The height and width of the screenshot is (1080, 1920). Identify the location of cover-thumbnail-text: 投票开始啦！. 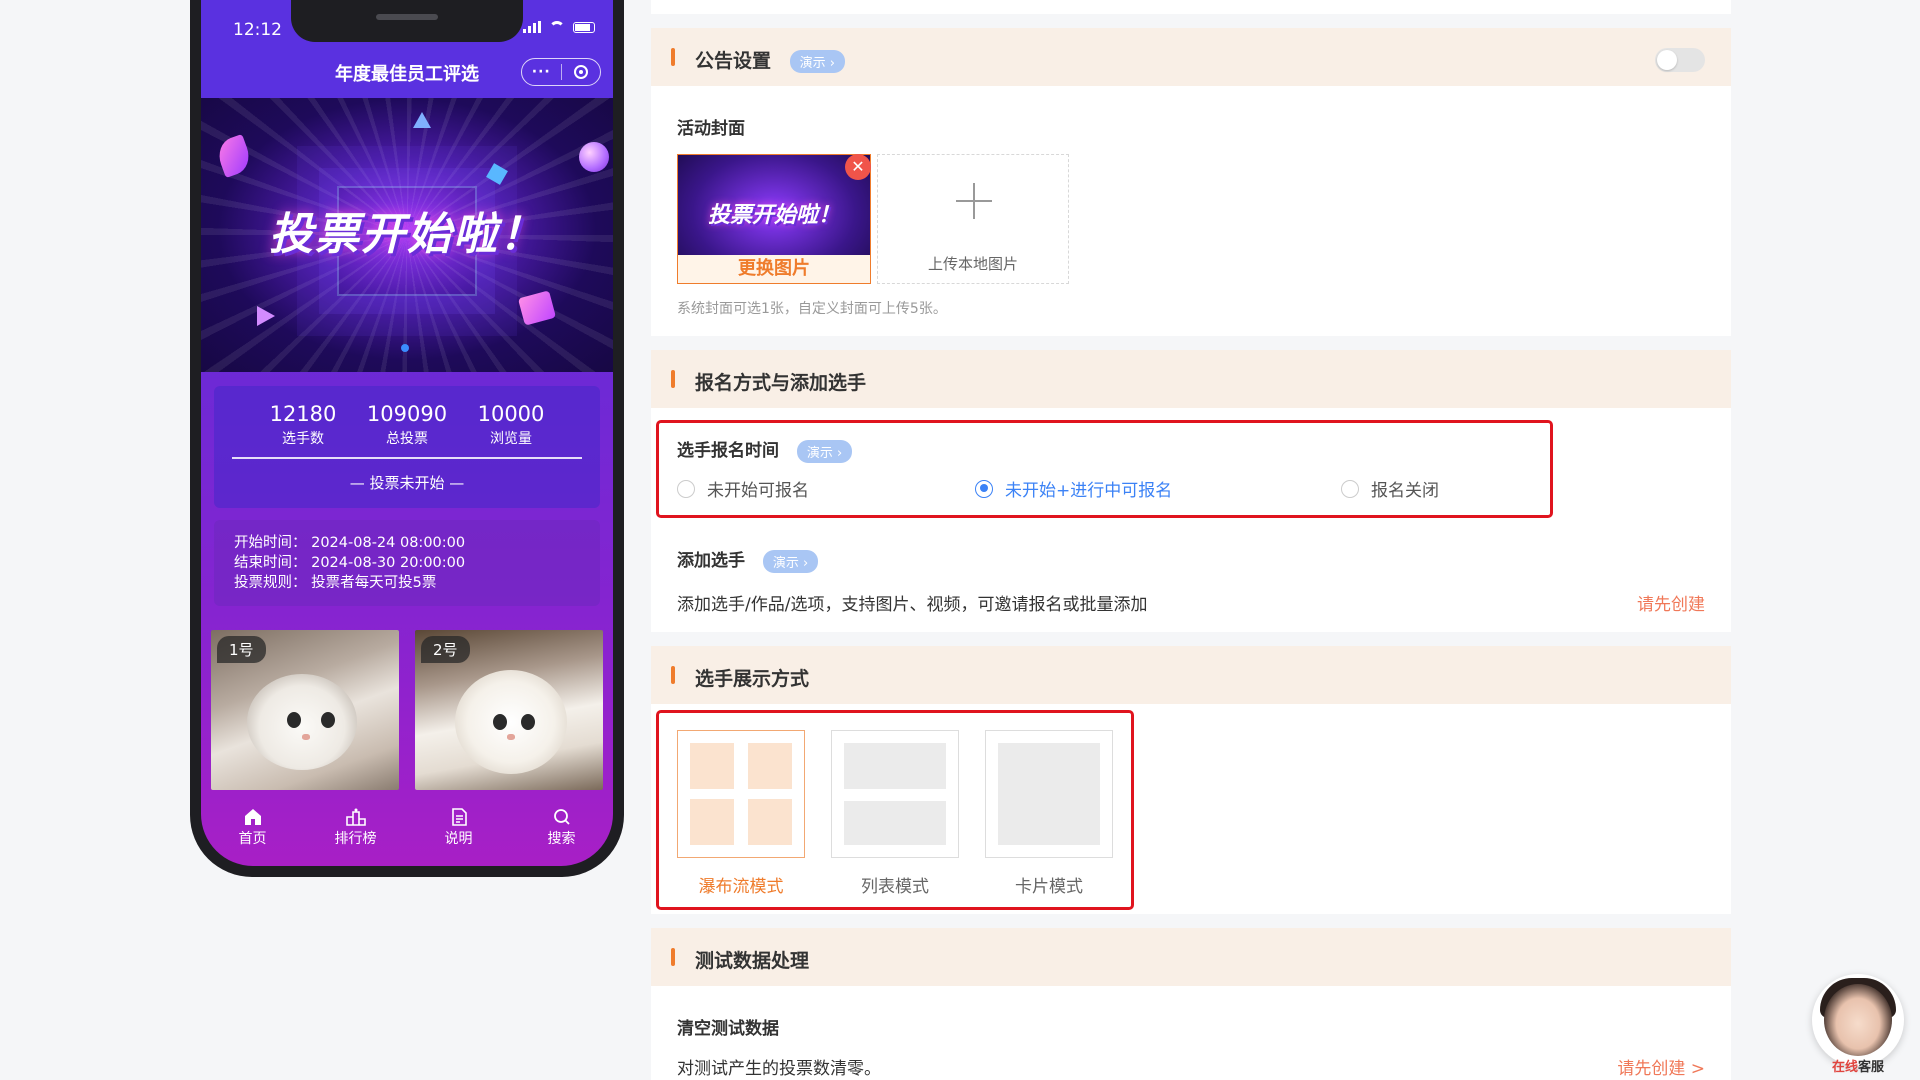
(773, 215).